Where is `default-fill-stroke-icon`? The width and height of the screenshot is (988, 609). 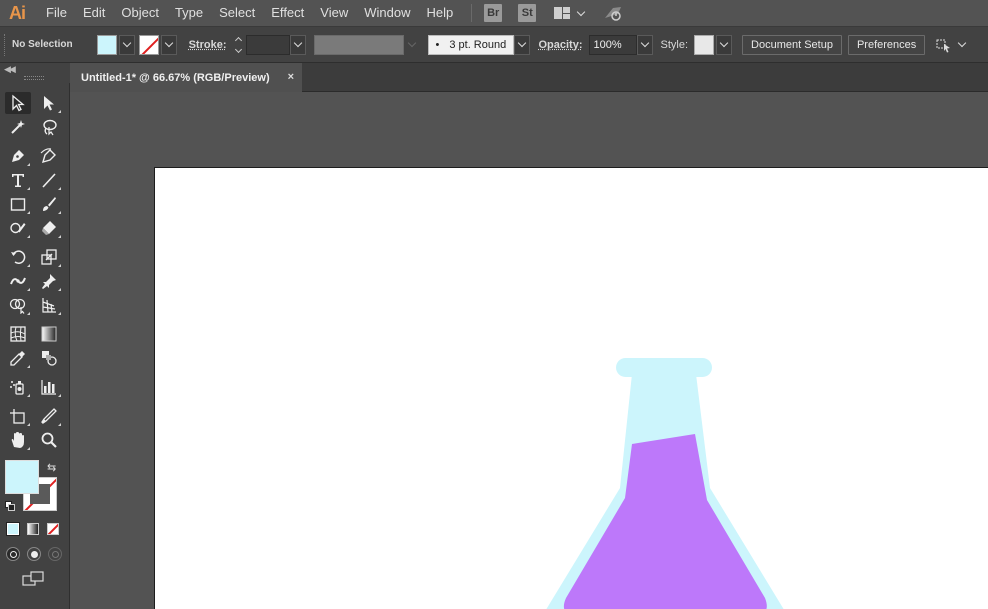
default-fill-stroke-icon is located at coordinates (10, 506).